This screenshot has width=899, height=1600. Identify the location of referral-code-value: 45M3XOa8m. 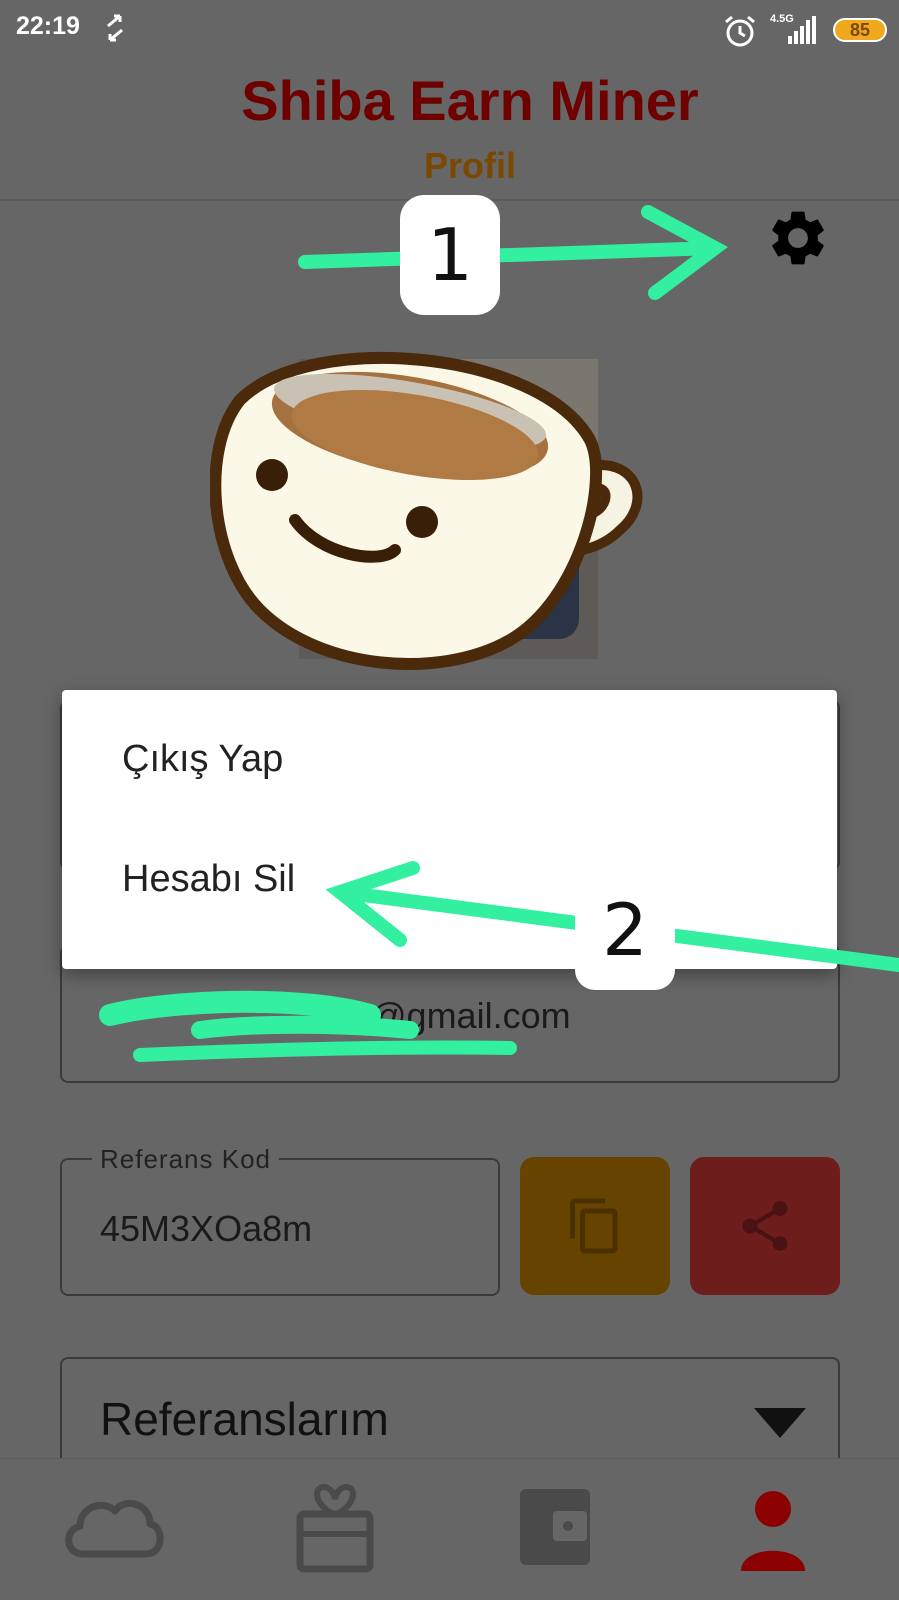
(206, 1228).